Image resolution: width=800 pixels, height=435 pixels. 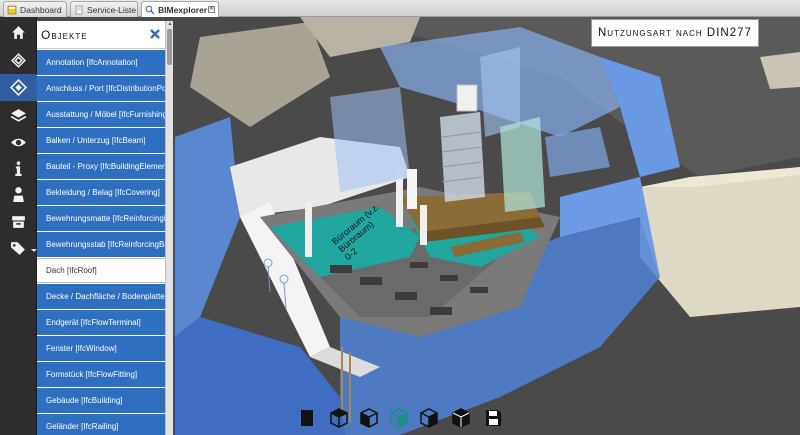 I want to click on tab-bar: Dashboard Service-Liste BIMexplorer ×, so click(x=400, y=8).